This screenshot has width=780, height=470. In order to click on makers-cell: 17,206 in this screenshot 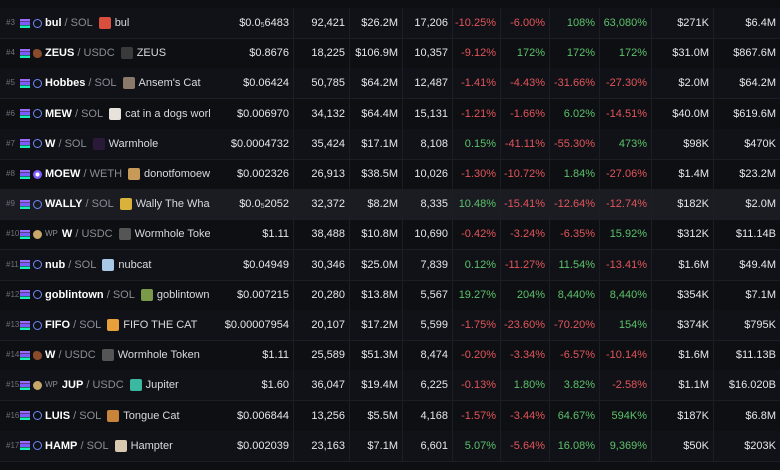, I will do `click(428, 23)`.